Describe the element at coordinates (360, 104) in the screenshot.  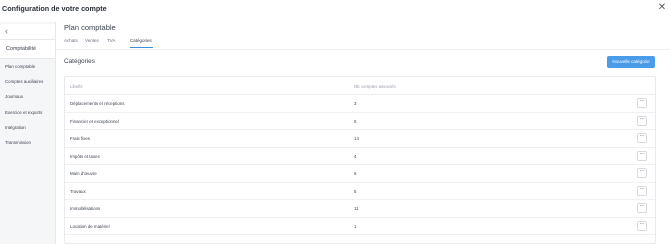
I see `table-row: Déplacements et réceptions 3 ···` at that location.